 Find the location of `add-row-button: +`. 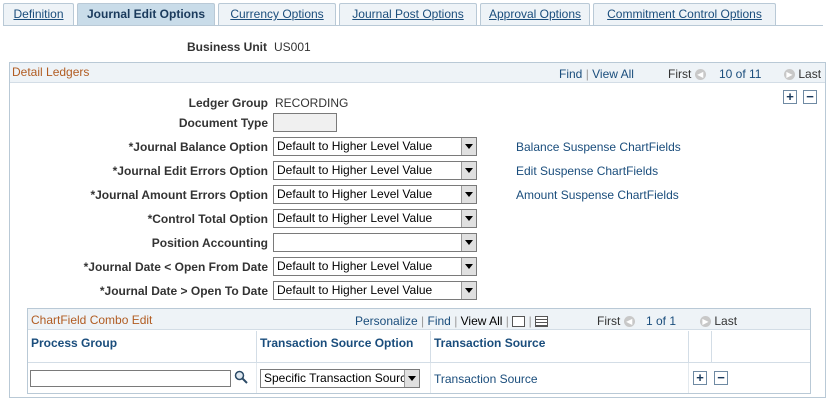

add-row-button: + is located at coordinates (790, 97).